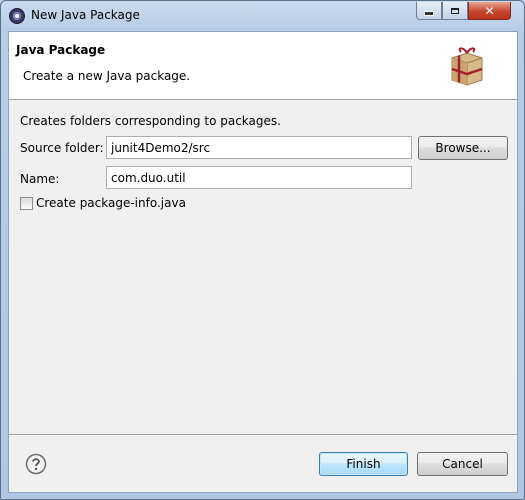 The image size is (525, 500). Describe the element at coordinates (259, 147) in the screenshot. I see `source-folder-input` at that location.